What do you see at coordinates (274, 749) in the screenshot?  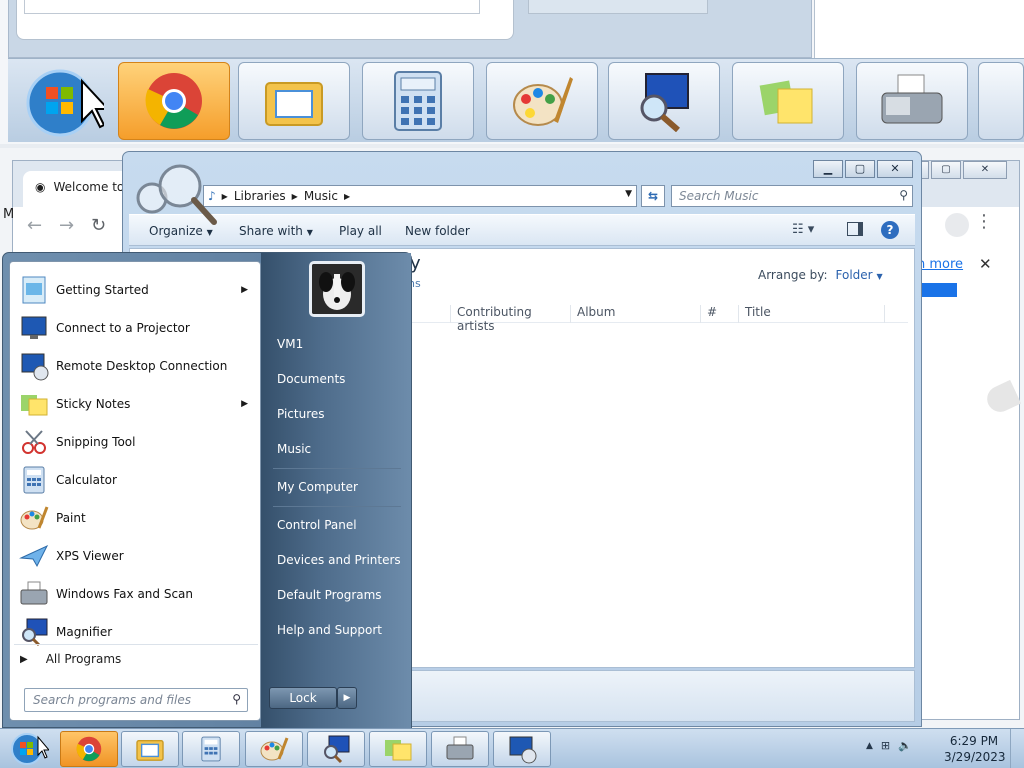 I see `taskbar-paint-button` at bounding box center [274, 749].